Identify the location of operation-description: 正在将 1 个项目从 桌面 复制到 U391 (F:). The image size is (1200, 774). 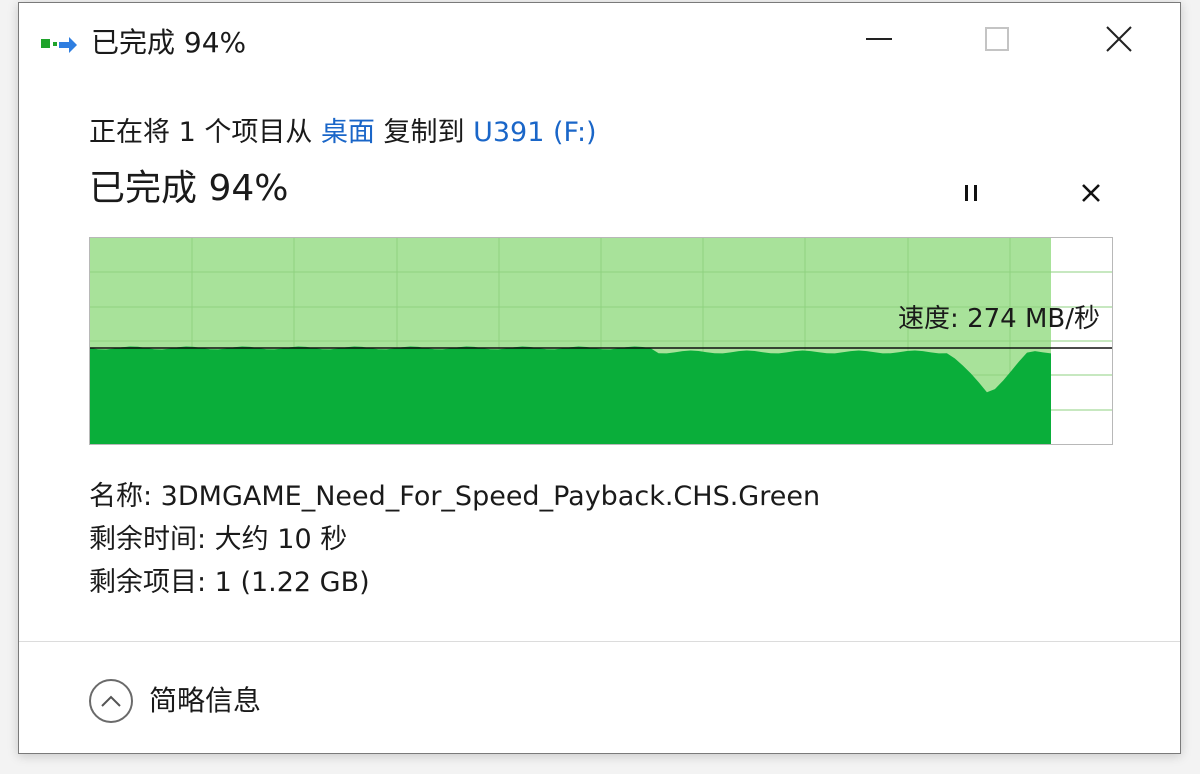
(343, 133).